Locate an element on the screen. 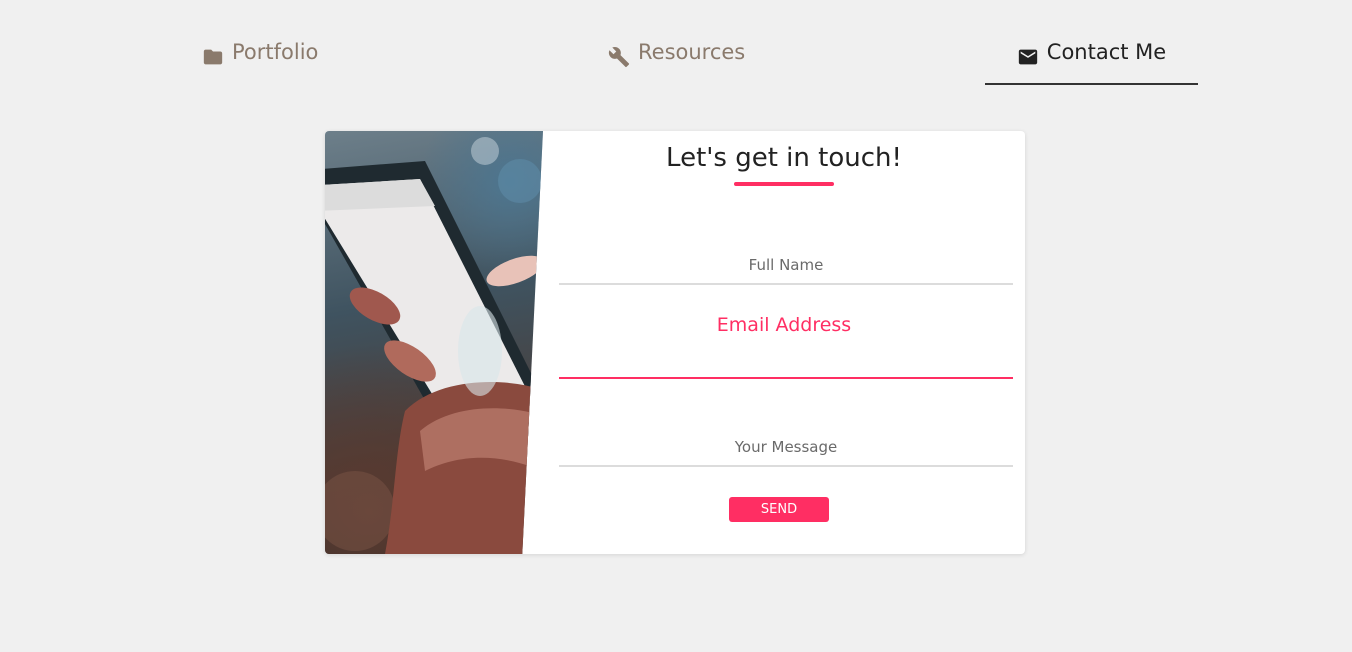 The image size is (1352, 652). nav-item-resources: Resources is located at coordinates (676, 62).